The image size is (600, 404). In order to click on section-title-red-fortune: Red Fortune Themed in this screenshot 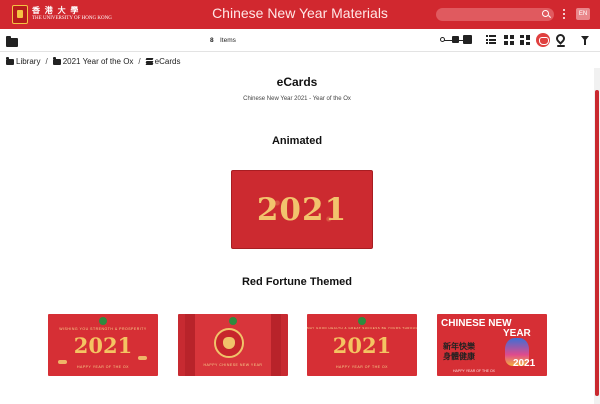, I will do `click(296, 282)`.